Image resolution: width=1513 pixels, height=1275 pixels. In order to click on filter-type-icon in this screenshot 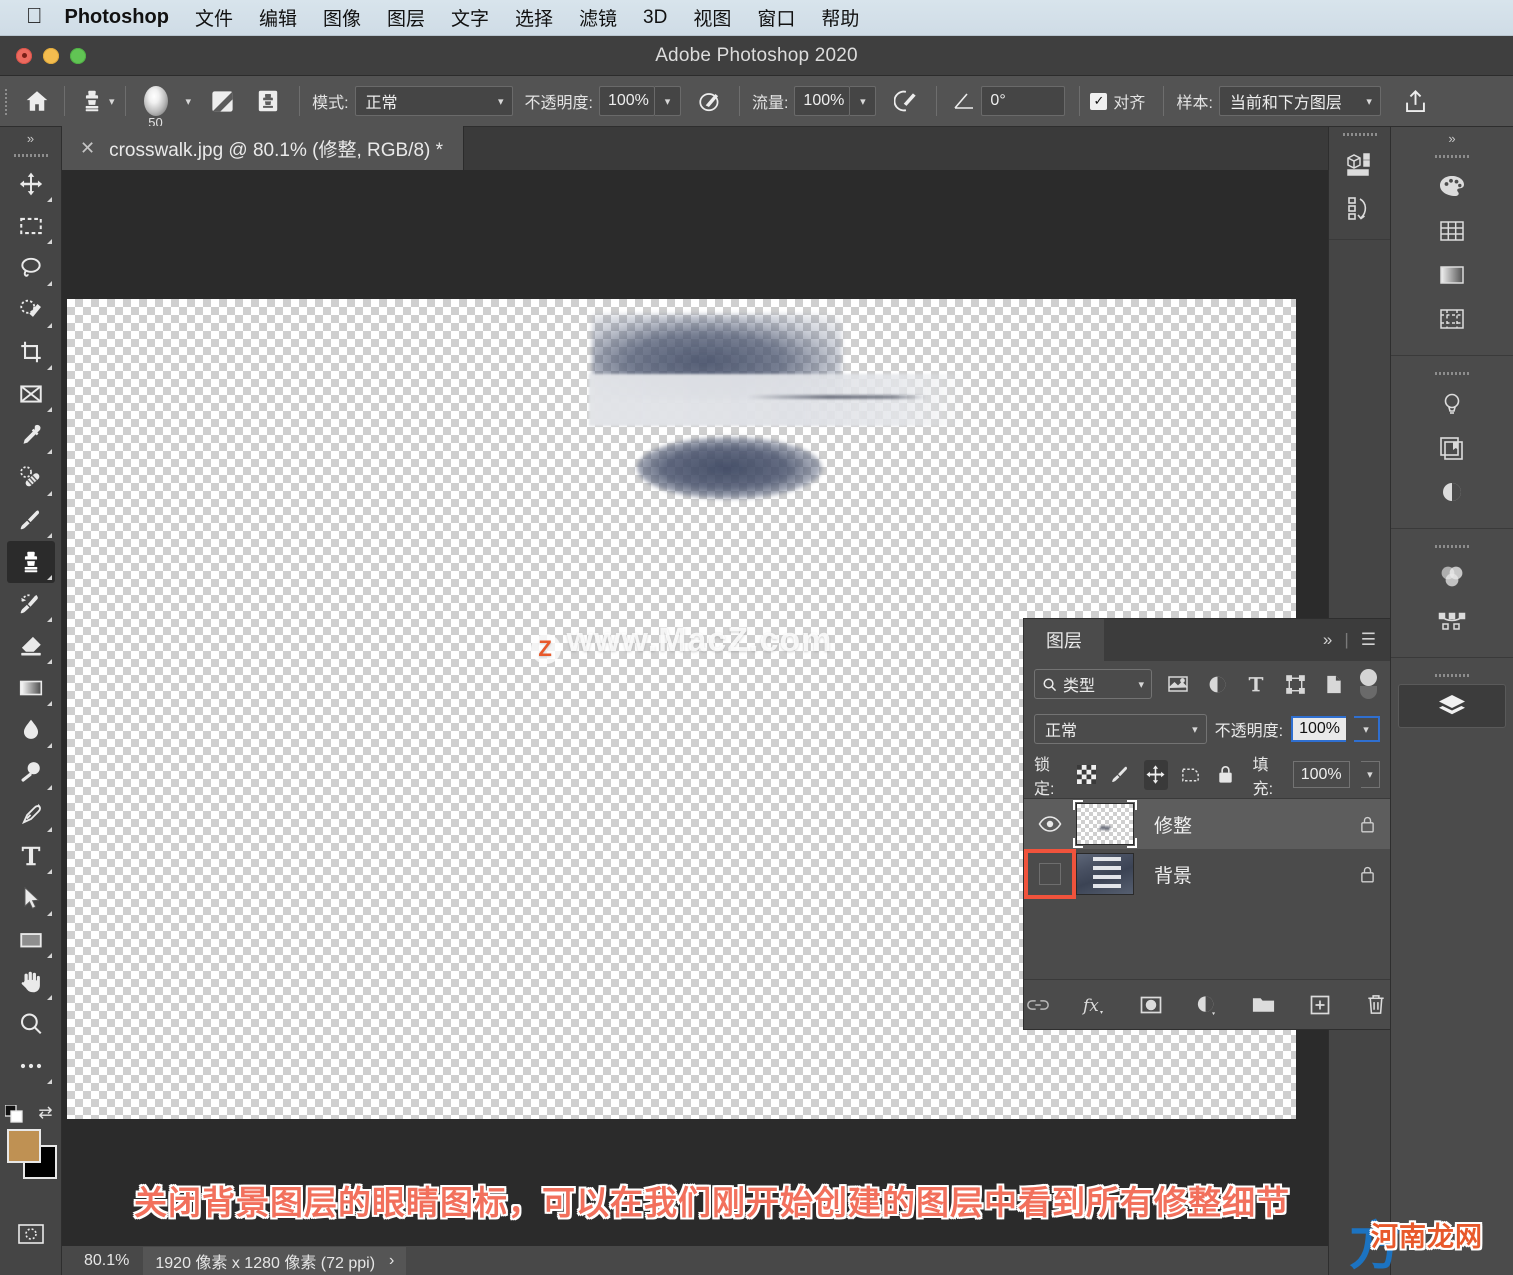, I will do `click(1256, 684)`.